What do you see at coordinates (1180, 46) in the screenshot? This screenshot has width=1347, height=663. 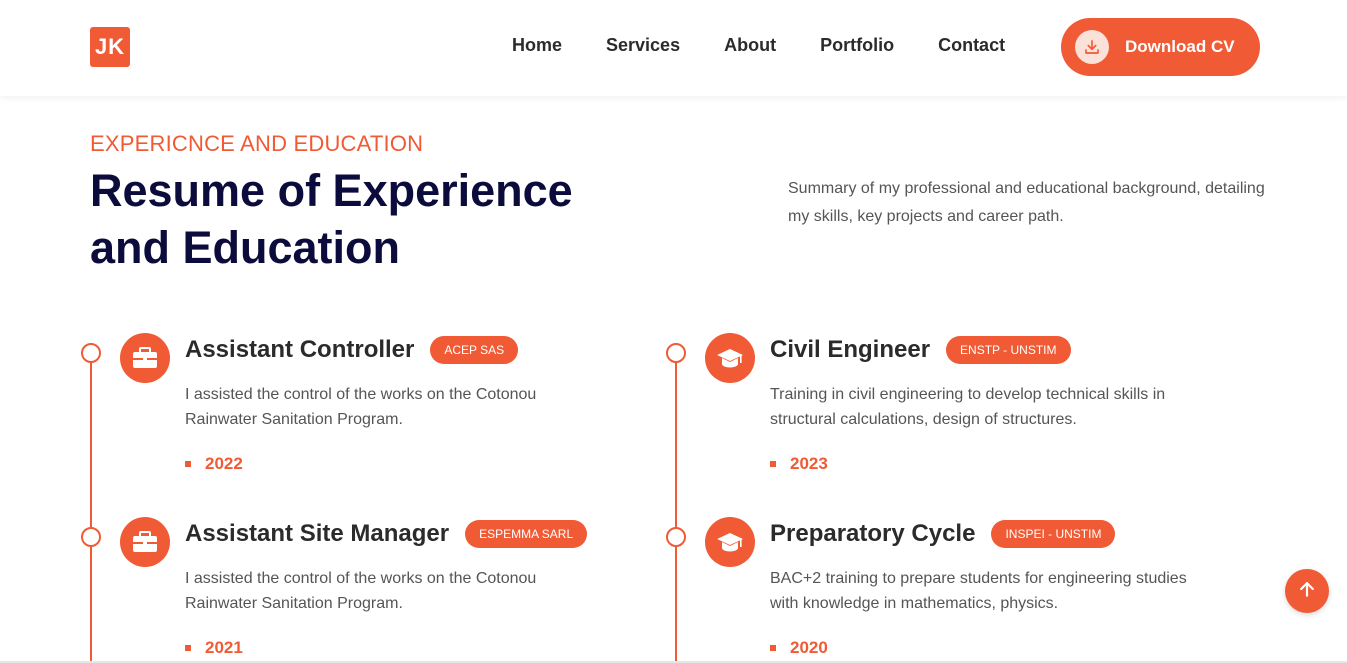 I see `download-cv-label: Download CV` at bounding box center [1180, 46].